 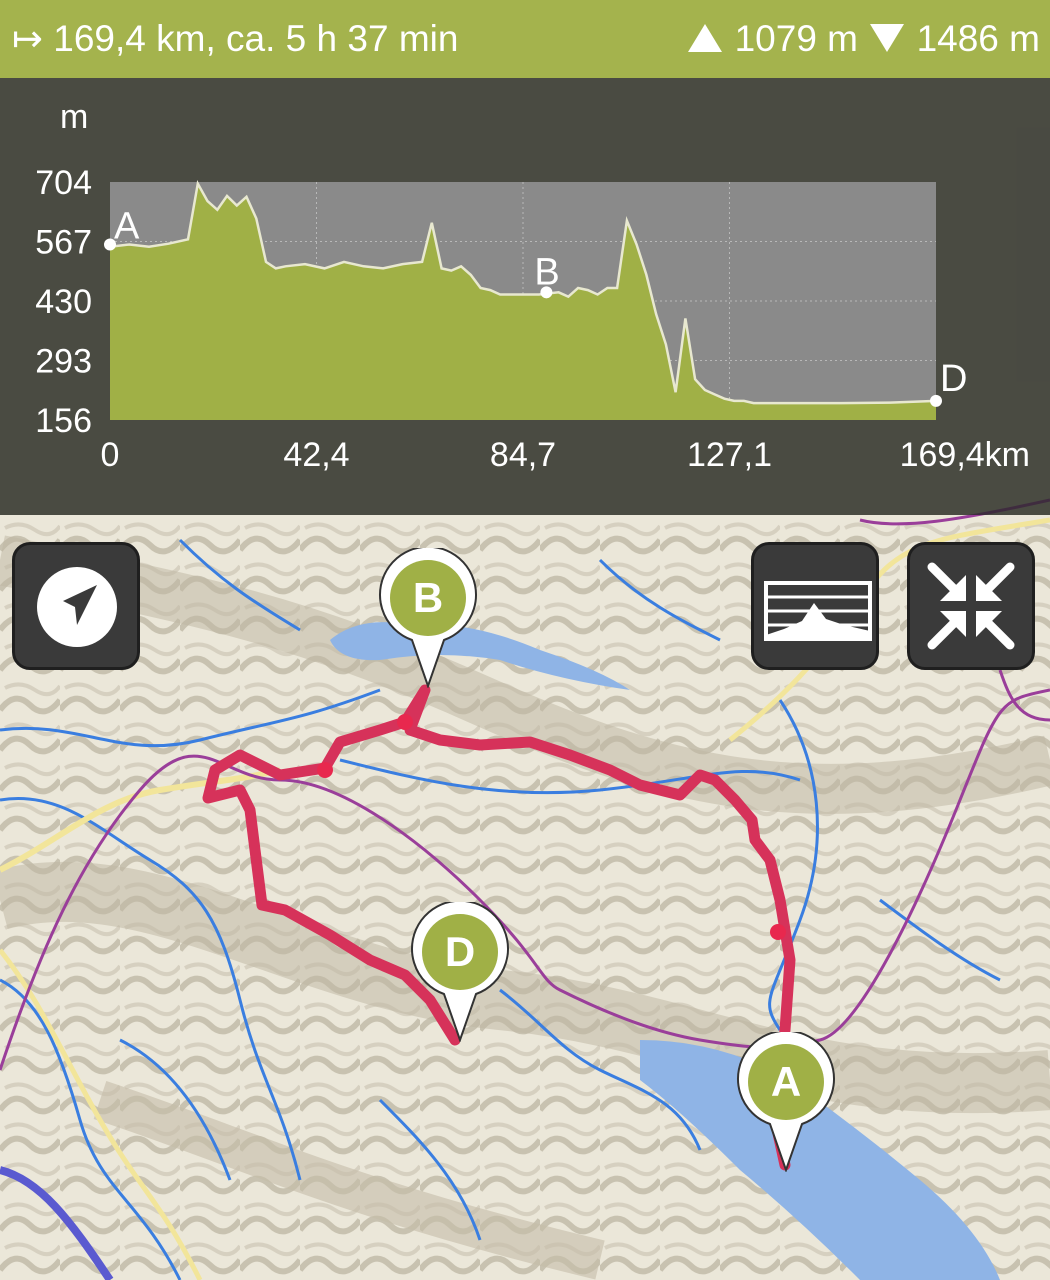 I want to click on waypoint-label-a: A, so click(x=127, y=227).